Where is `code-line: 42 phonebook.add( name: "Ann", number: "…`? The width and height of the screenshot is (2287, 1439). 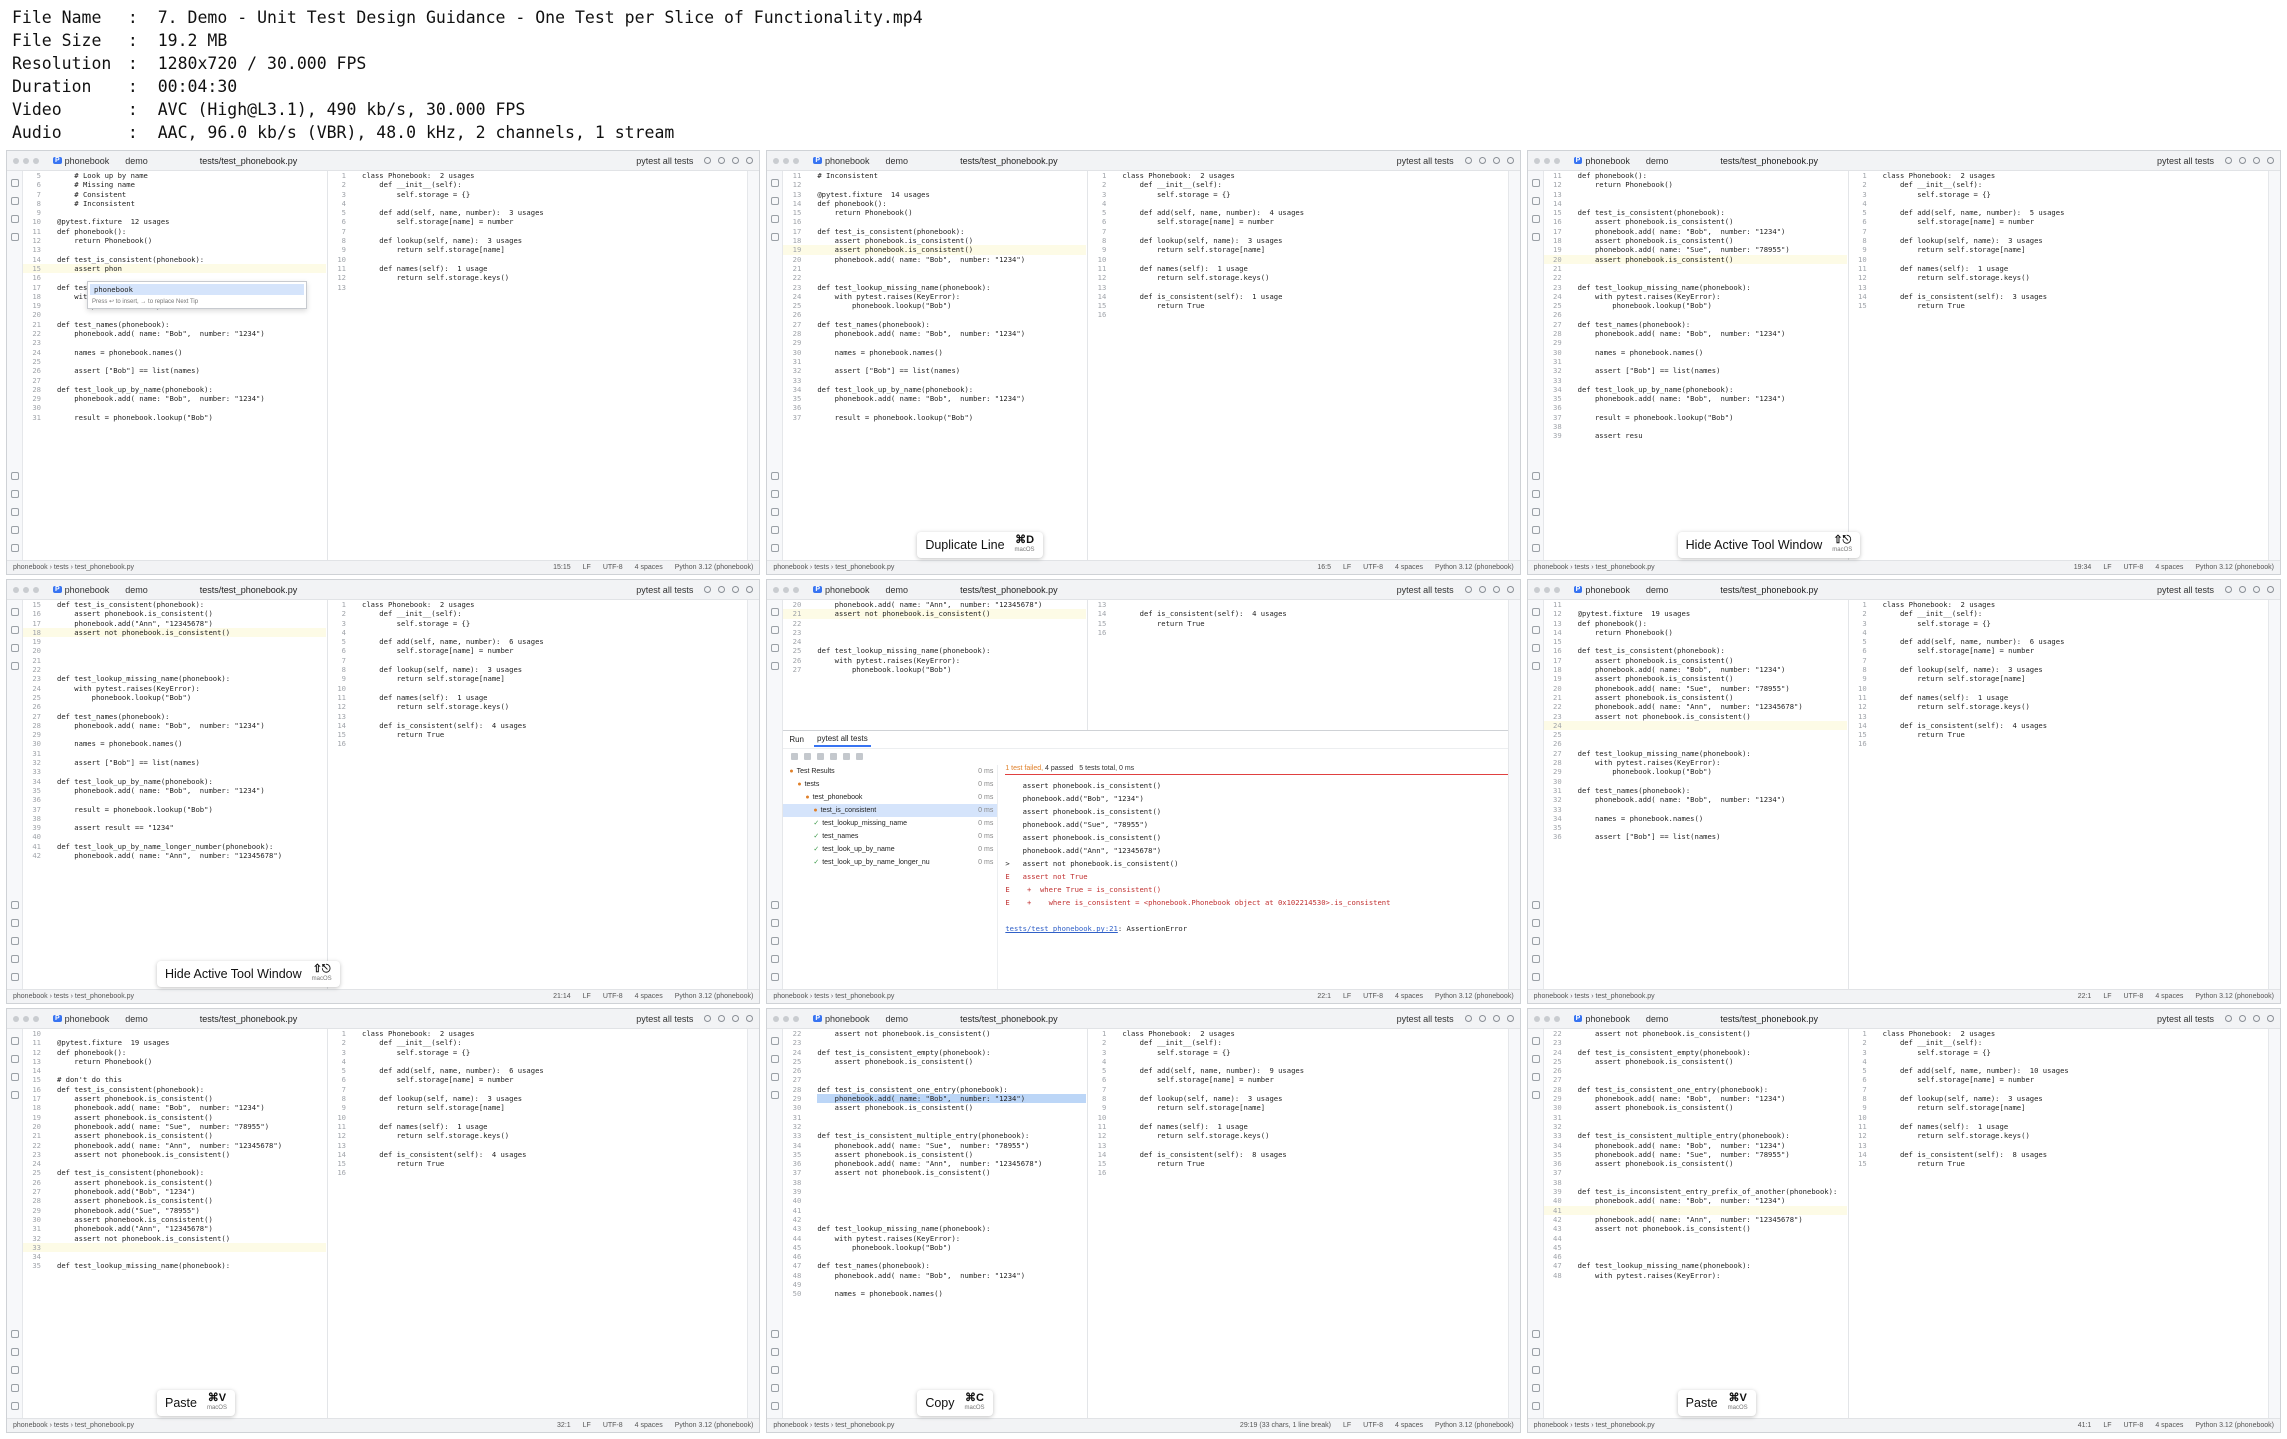
code-line: 42 phonebook.add( name: "Ann", number: "… is located at coordinates (174, 855).